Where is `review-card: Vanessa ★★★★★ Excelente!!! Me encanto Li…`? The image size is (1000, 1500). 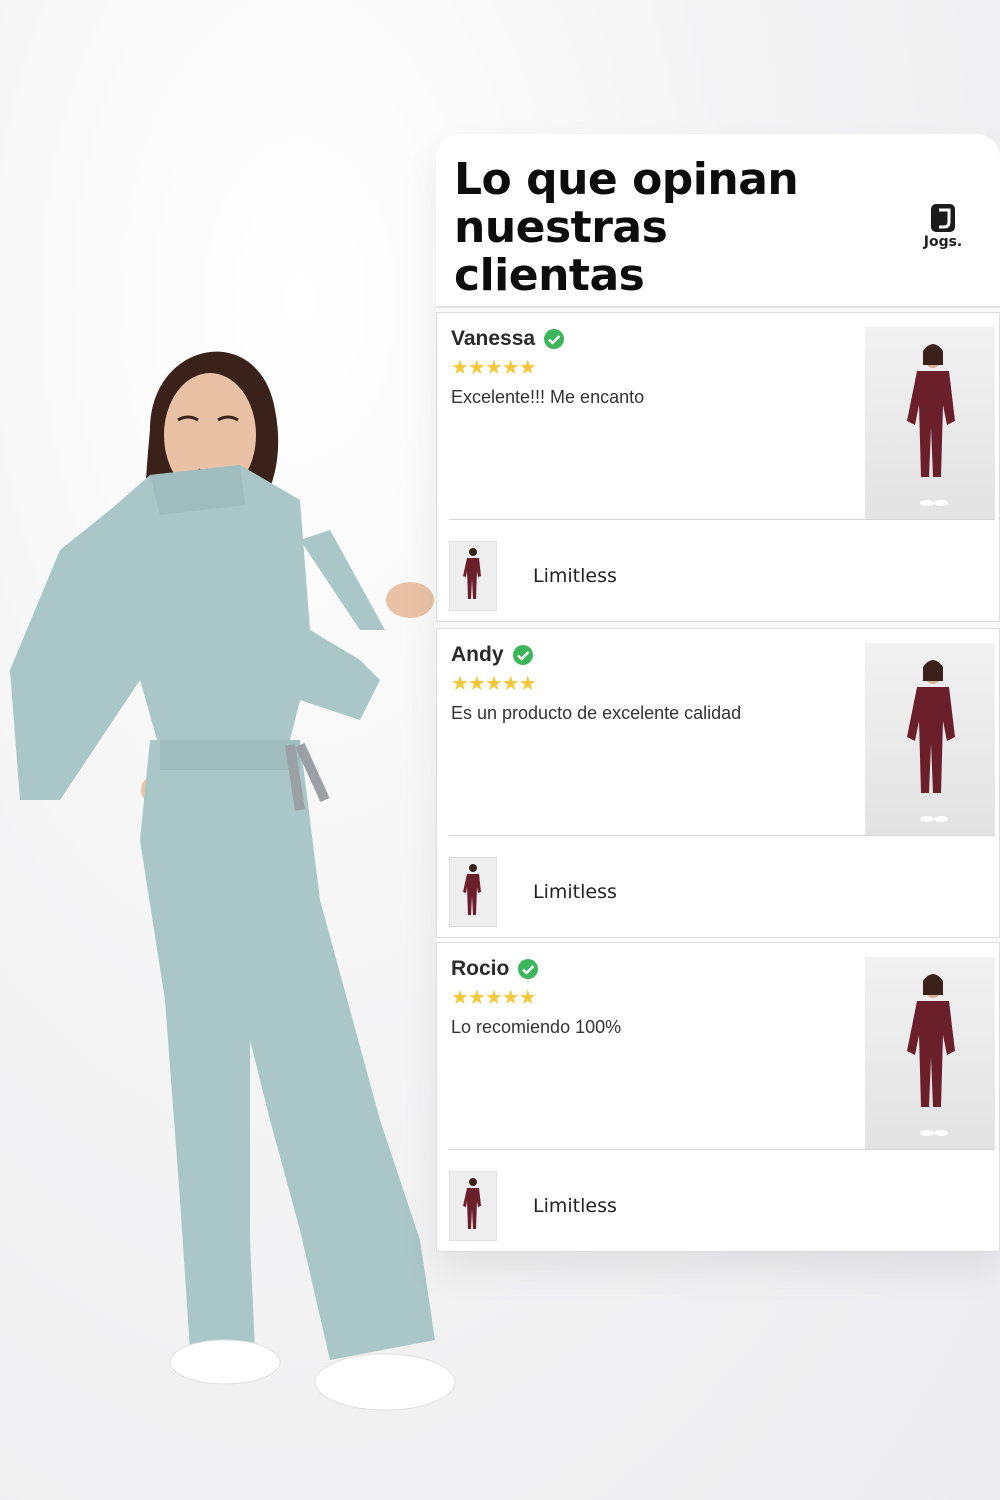
review-card: Vanessa ★★★★★ Excelente!!! Me encanto Li… is located at coordinates (718, 467).